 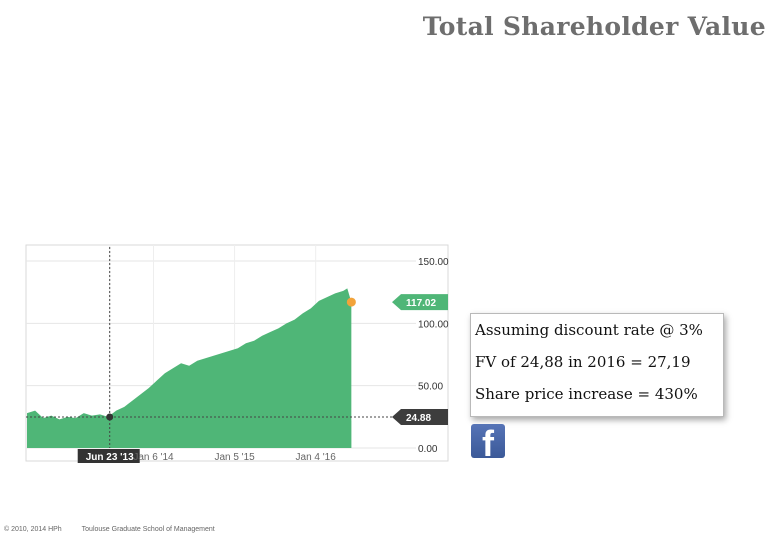 I want to click on current-price-label: 117.02, so click(x=420, y=302).